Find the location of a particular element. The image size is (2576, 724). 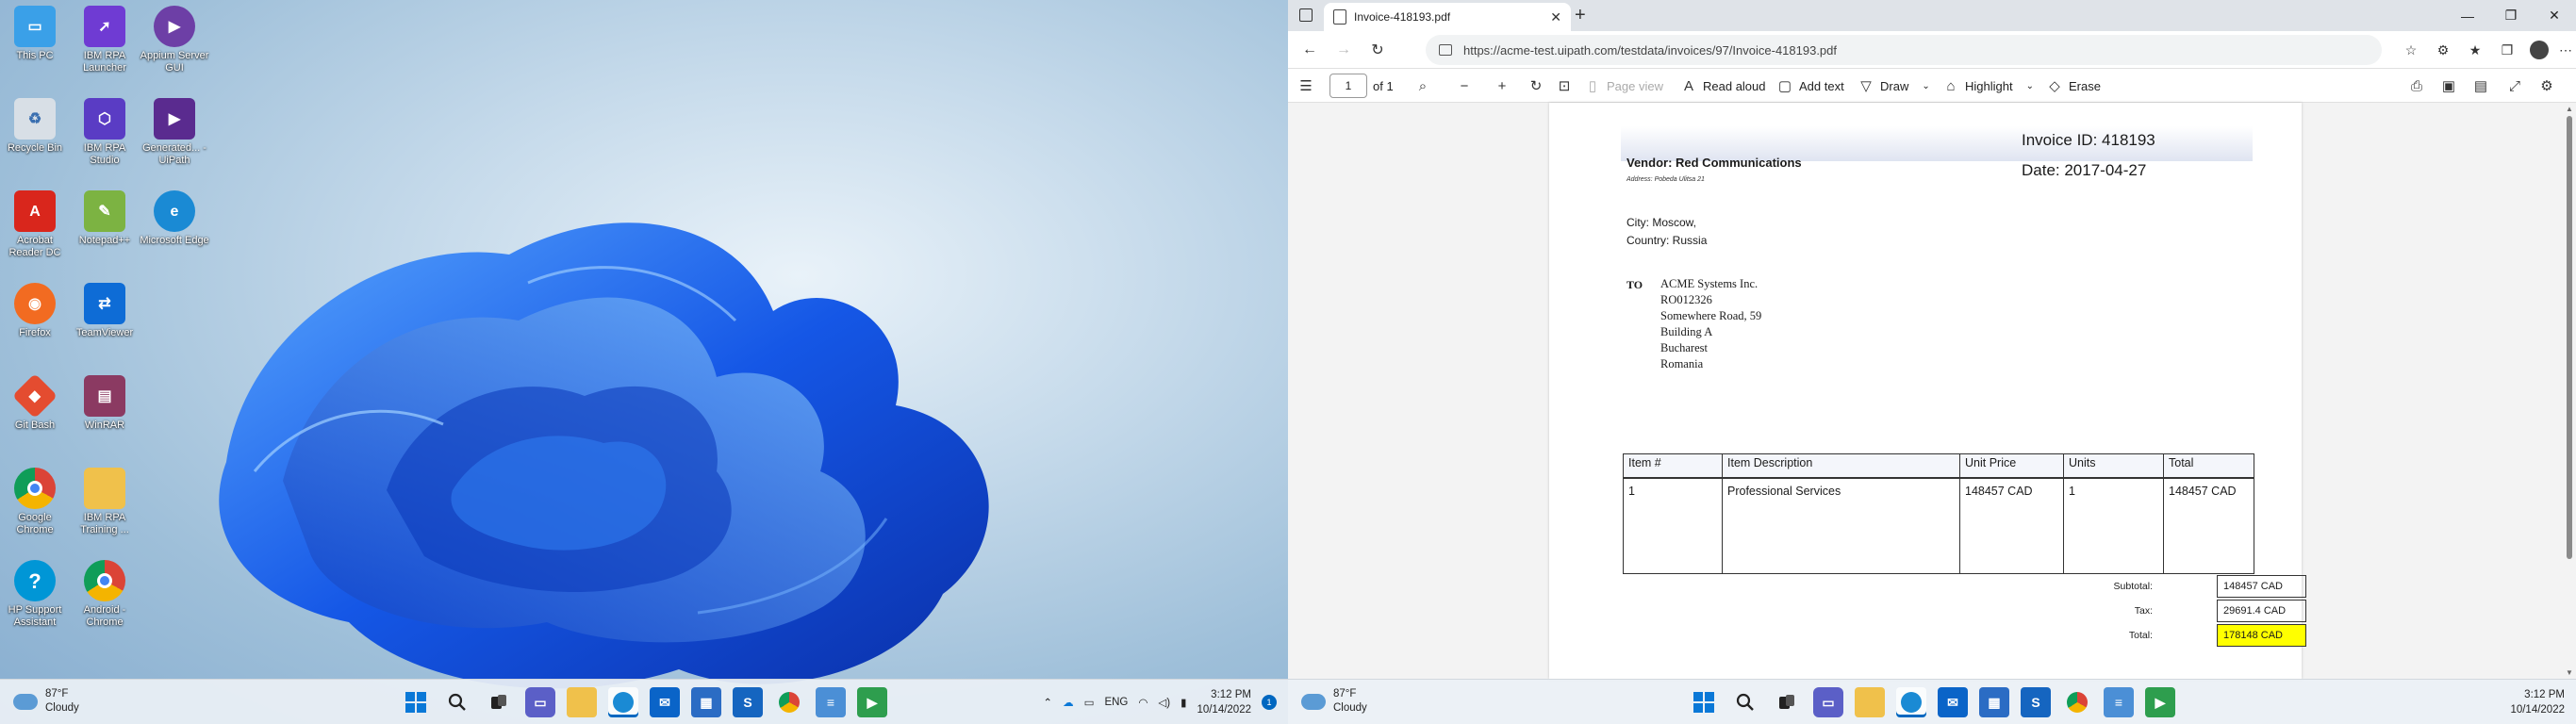

add-text-button: ▢ Add text is located at coordinates (1810, 86).